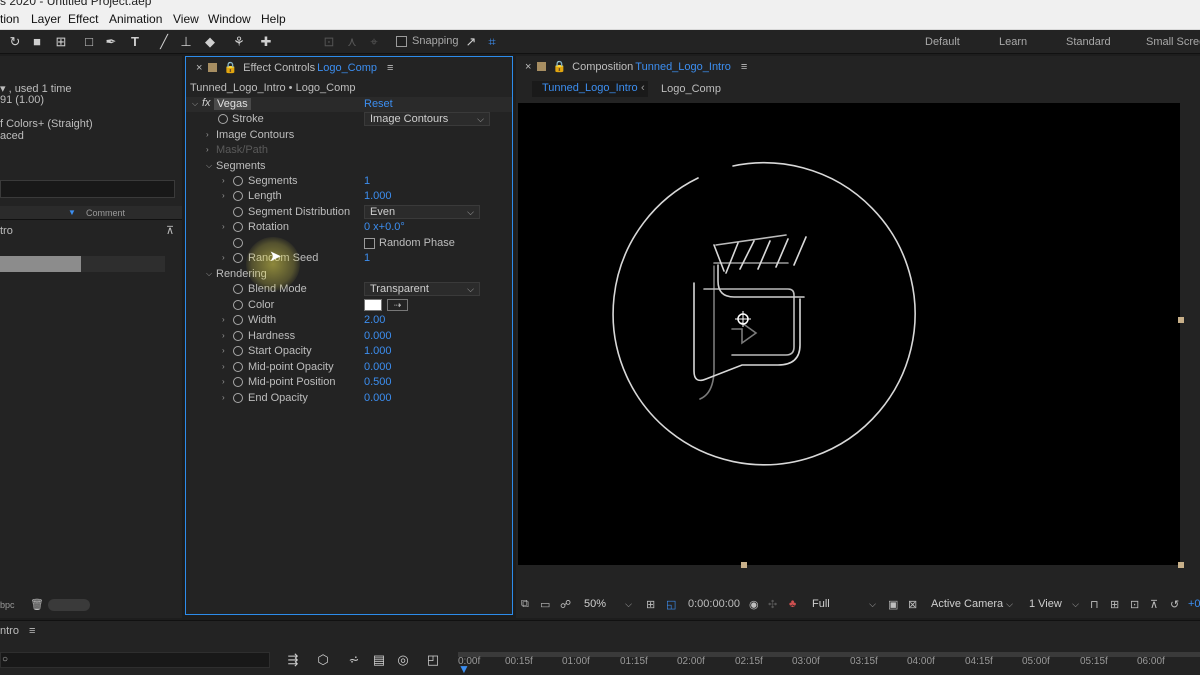  What do you see at coordinates (349, 150) in the screenshot?
I see `mask-path-group: › Mask/Path` at bounding box center [349, 150].